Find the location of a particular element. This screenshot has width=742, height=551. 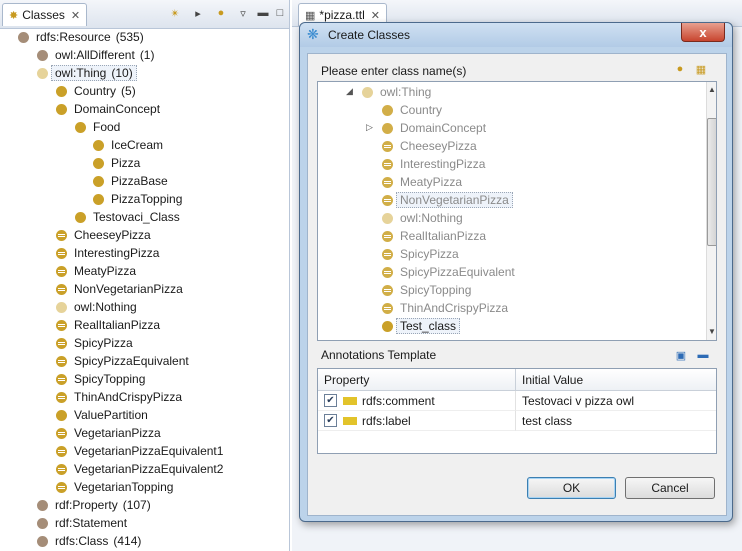

dialog-tree-item: SpicyTopping is located at coordinates (426, 290).